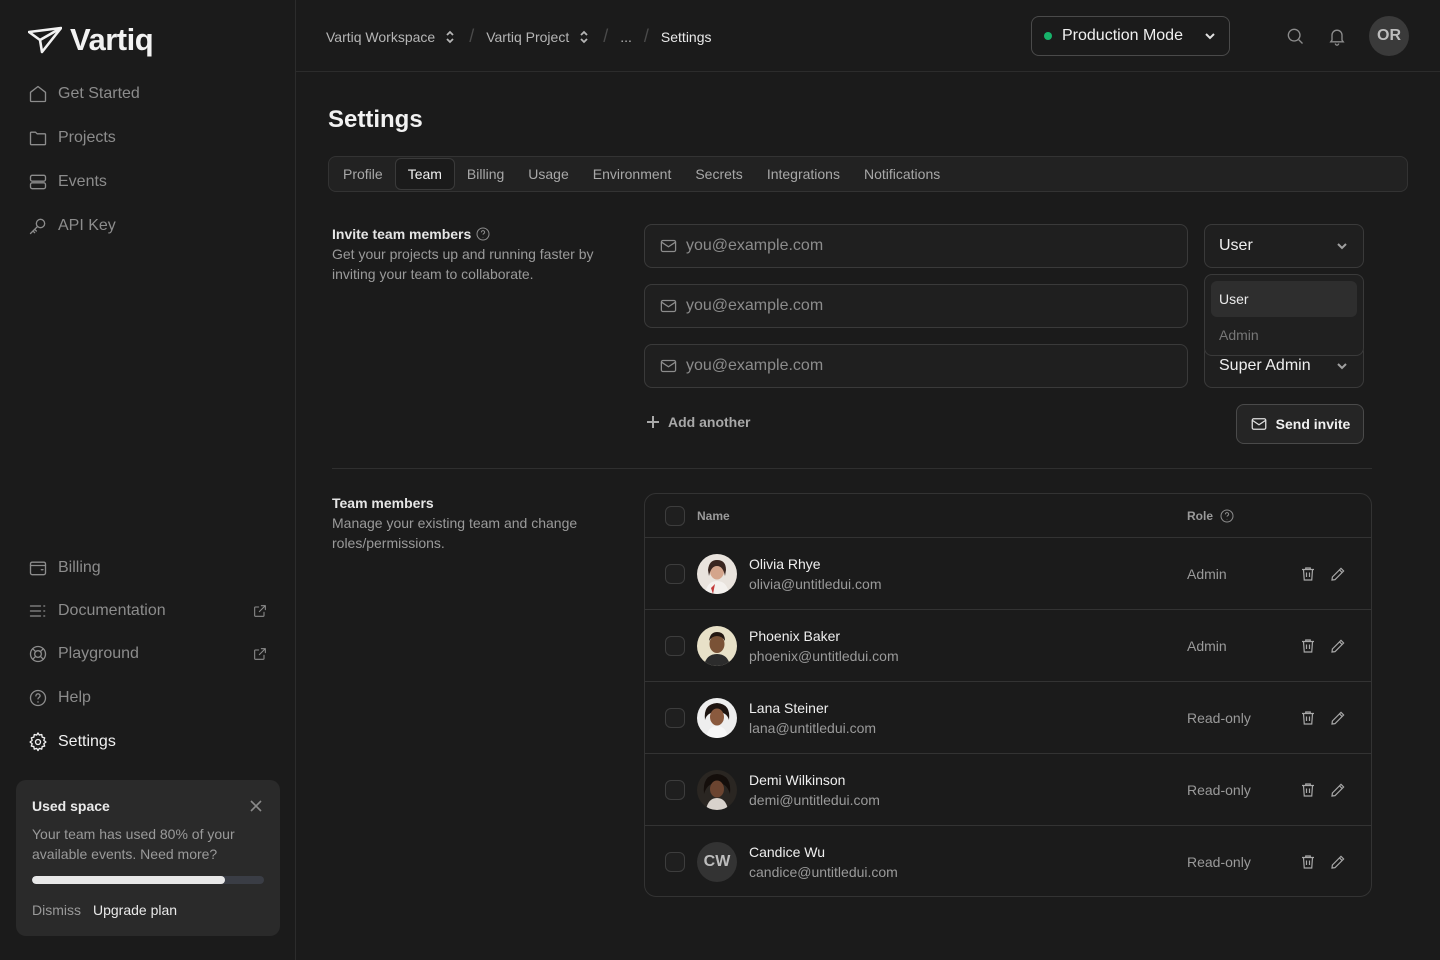 The width and height of the screenshot is (1440, 960). I want to click on sidebar-item-label: Events, so click(82, 181).